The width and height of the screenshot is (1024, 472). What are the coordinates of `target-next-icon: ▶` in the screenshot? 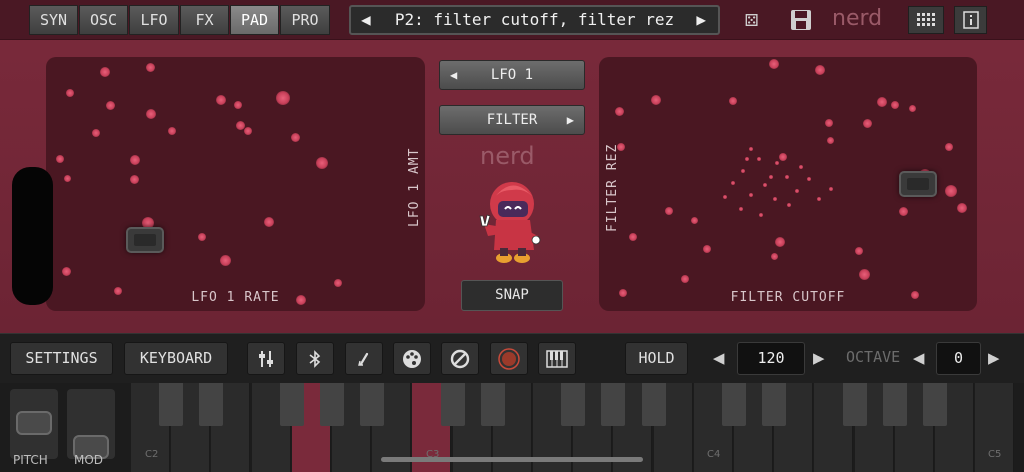 It's located at (570, 120).